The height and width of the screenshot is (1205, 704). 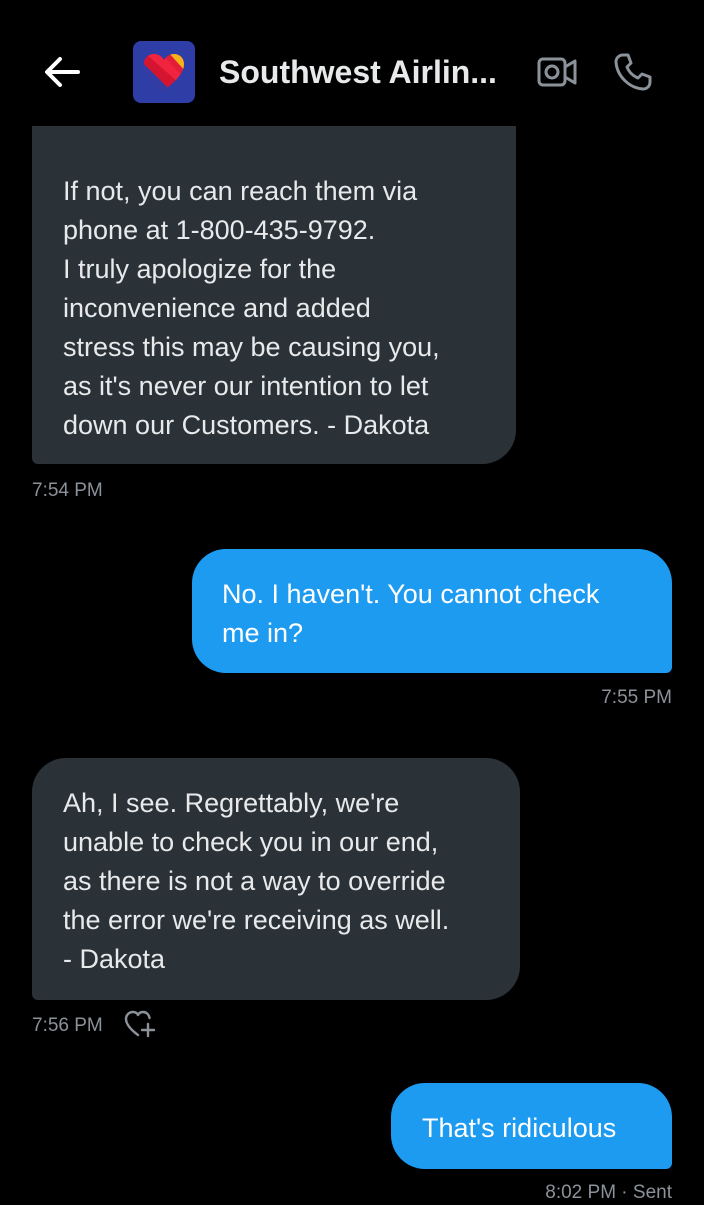 I want to click on avatar, so click(x=164, y=72).